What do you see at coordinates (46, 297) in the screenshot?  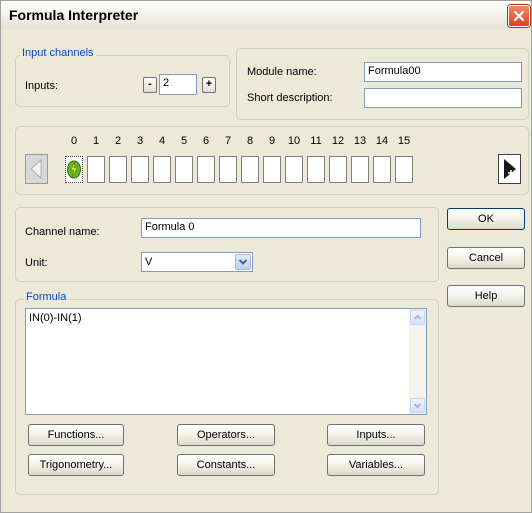 I see `formula-legend: Formula` at bounding box center [46, 297].